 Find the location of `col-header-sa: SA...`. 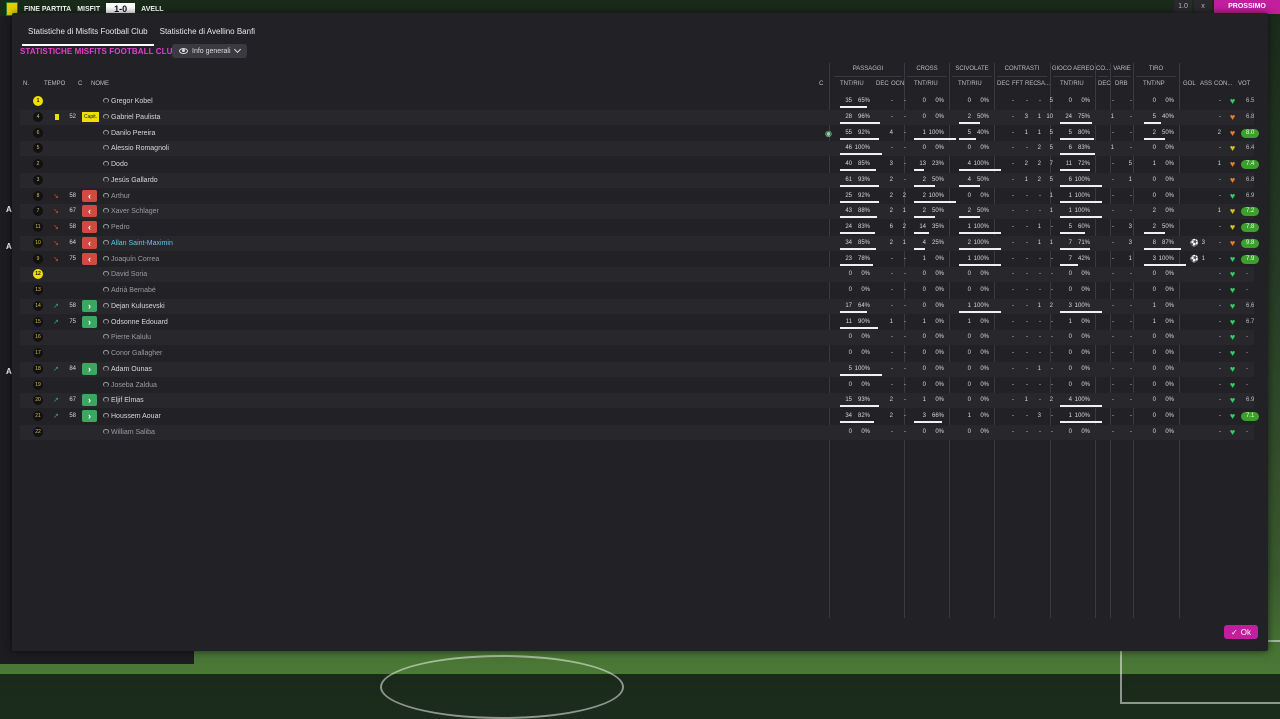

col-header-sa: SA... is located at coordinates (1043, 84).